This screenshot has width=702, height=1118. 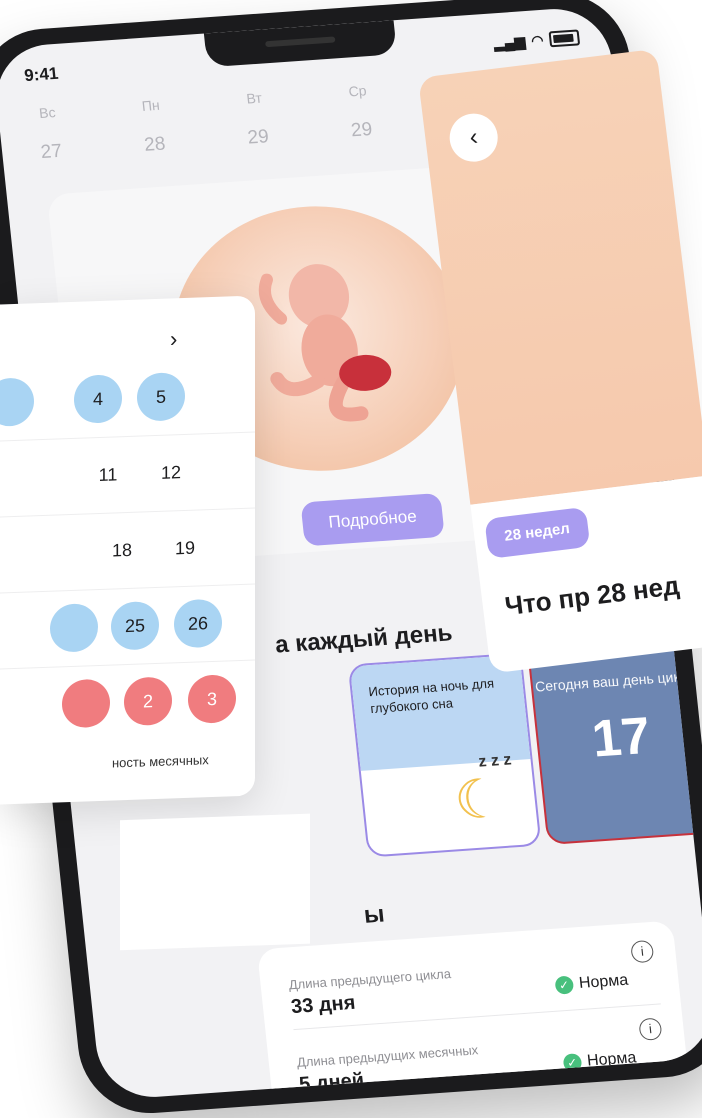 What do you see at coordinates (51, 152) in the screenshot?
I see `day-date: 27` at bounding box center [51, 152].